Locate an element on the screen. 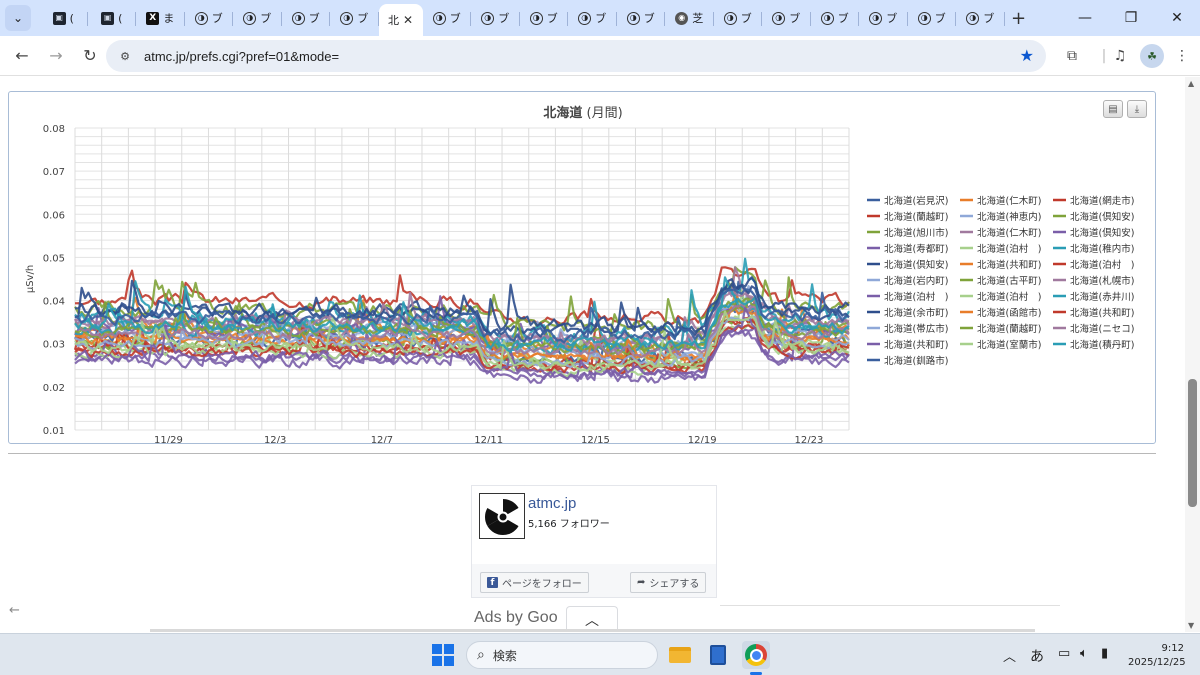  legend-item: 北海道(共和町) is located at coordinates (916, 345).